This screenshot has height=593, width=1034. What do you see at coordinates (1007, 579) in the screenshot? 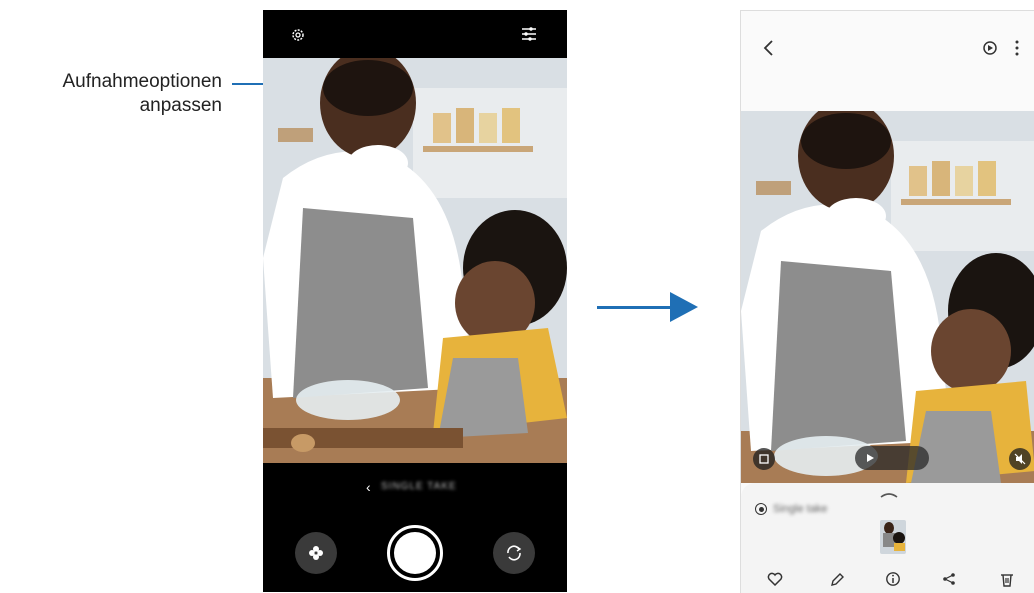
I see `delete-icon` at bounding box center [1007, 579].